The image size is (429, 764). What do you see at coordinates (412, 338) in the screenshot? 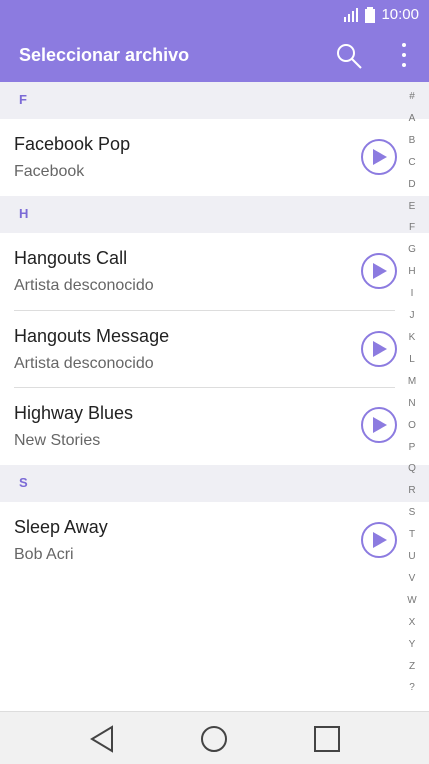
I see `index-letter: K` at bounding box center [412, 338].